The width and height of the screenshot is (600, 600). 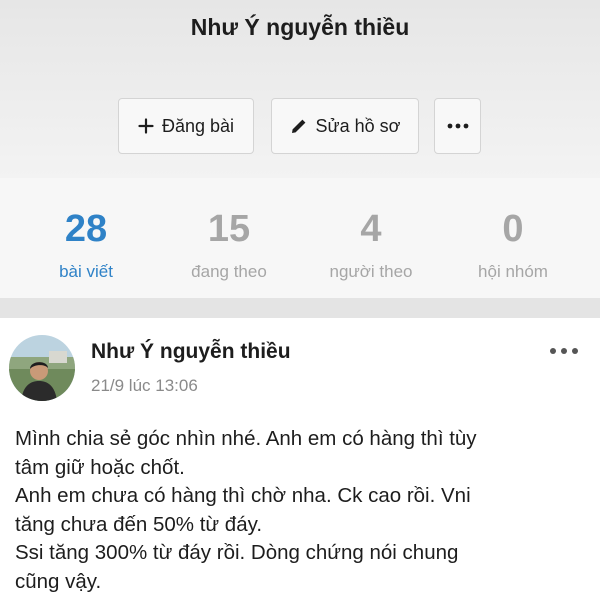 What do you see at coordinates (371, 271) in the screenshot?
I see `stat-followers-label: người theo` at bounding box center [371, 271].